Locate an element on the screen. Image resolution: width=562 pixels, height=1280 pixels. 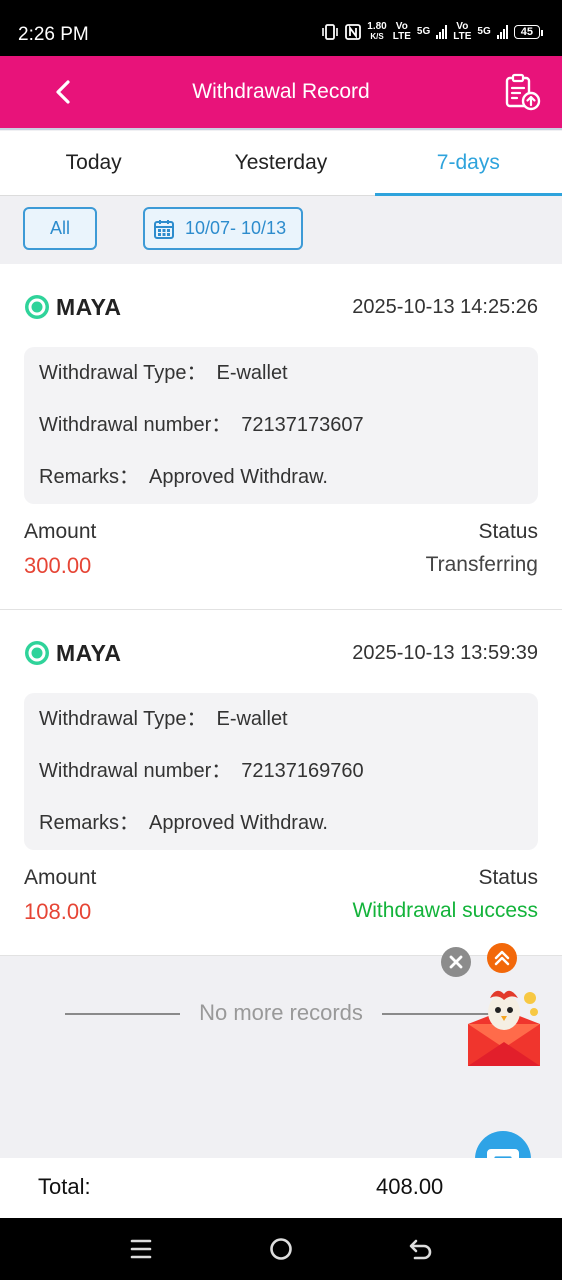
close-icon is located at coordinates (456, 962).